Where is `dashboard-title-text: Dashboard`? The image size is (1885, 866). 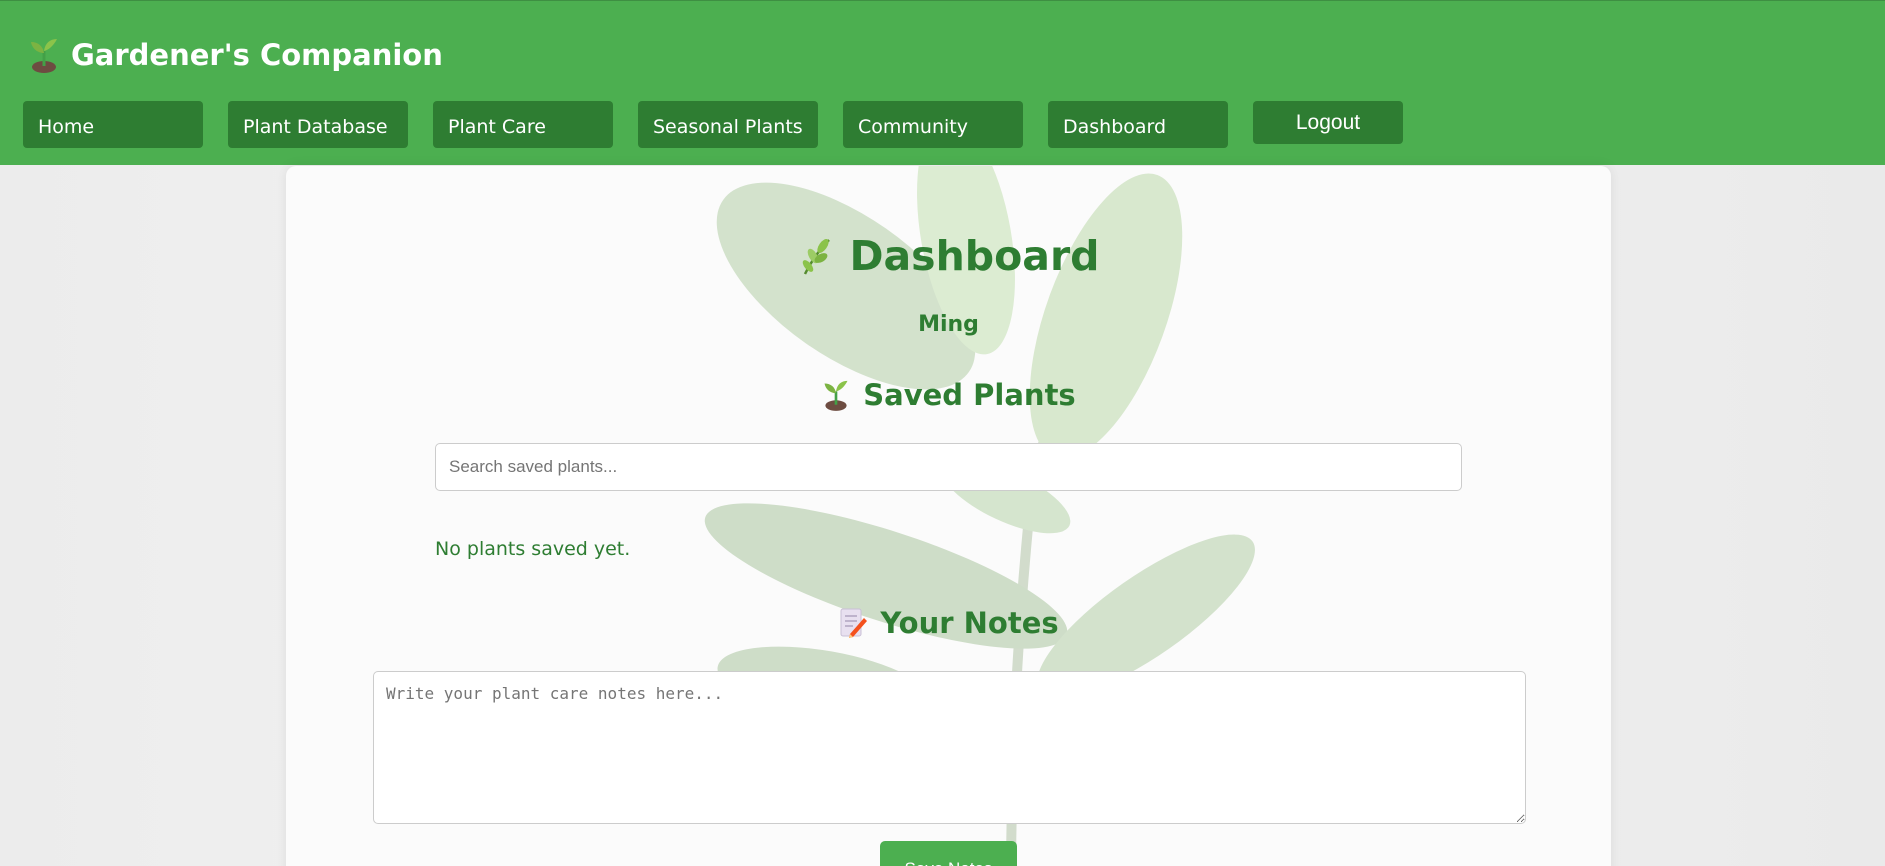
dashboard-title-text: Dashboard is located at coordinates (974, 256).